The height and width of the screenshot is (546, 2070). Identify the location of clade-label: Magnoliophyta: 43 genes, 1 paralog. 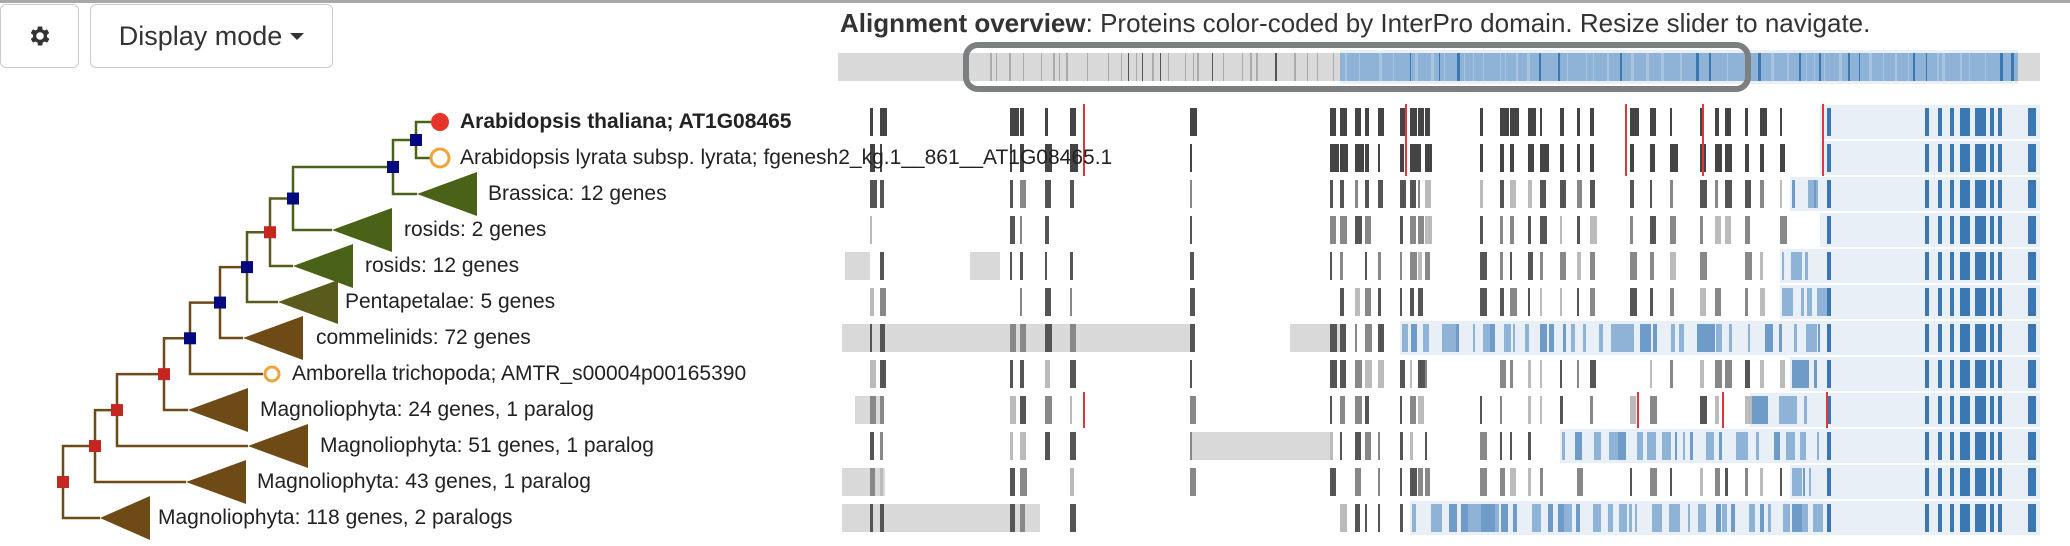
(424, 482).